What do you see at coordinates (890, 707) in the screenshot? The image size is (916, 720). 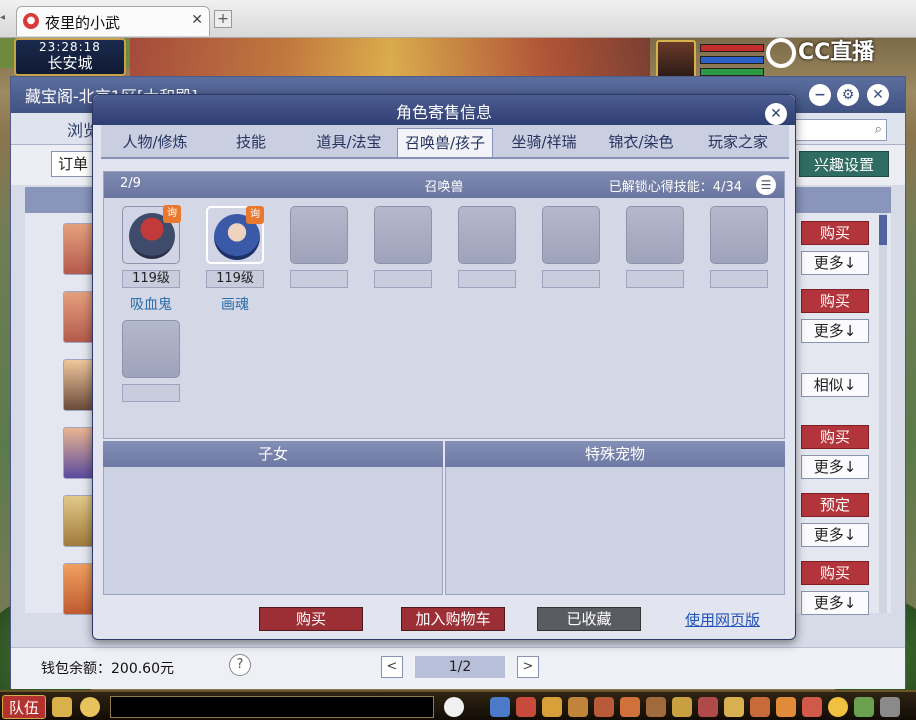 I see `settings-icon` at bounding box center [890, 707].